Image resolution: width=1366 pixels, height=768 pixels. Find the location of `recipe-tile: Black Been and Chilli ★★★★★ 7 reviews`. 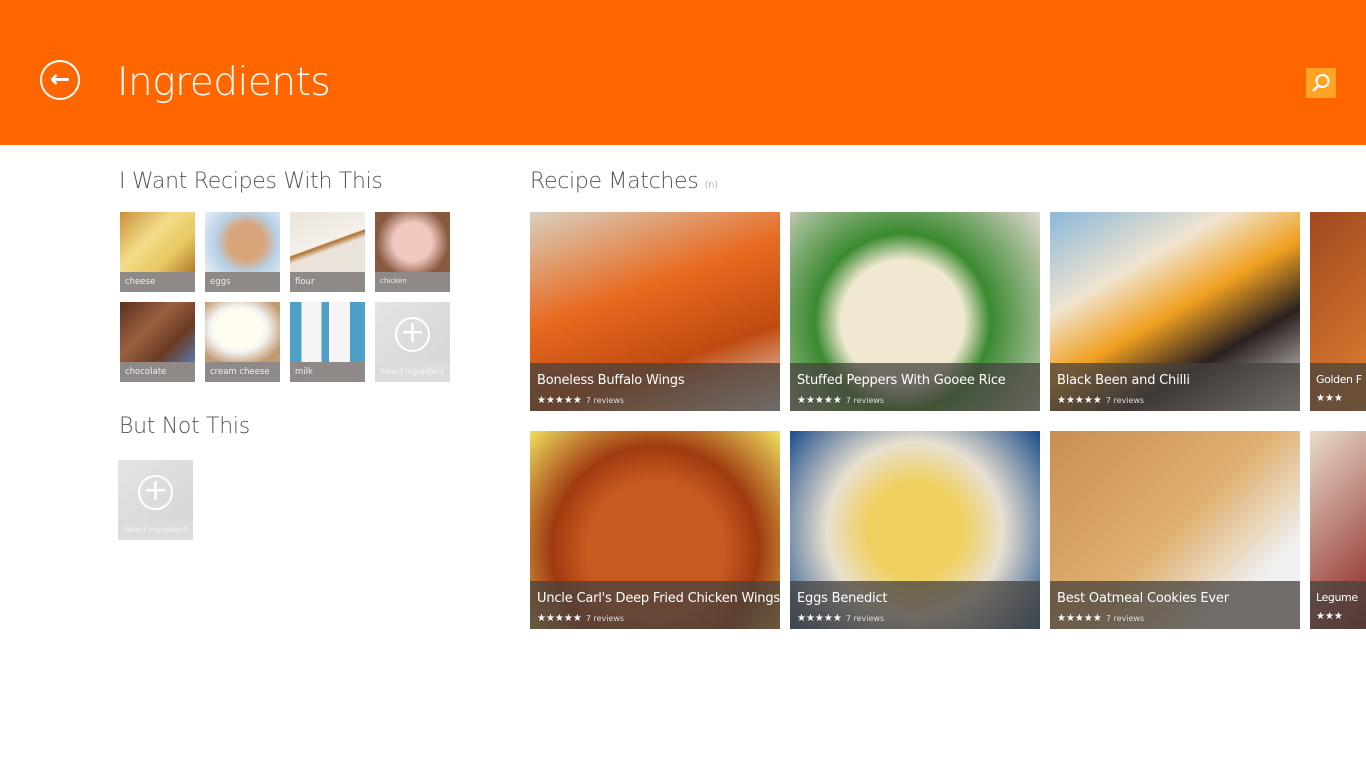

recipe-tile: Black Been and Chilli ★★★★★ 7 reviews is located at coordinates (1175, 311).